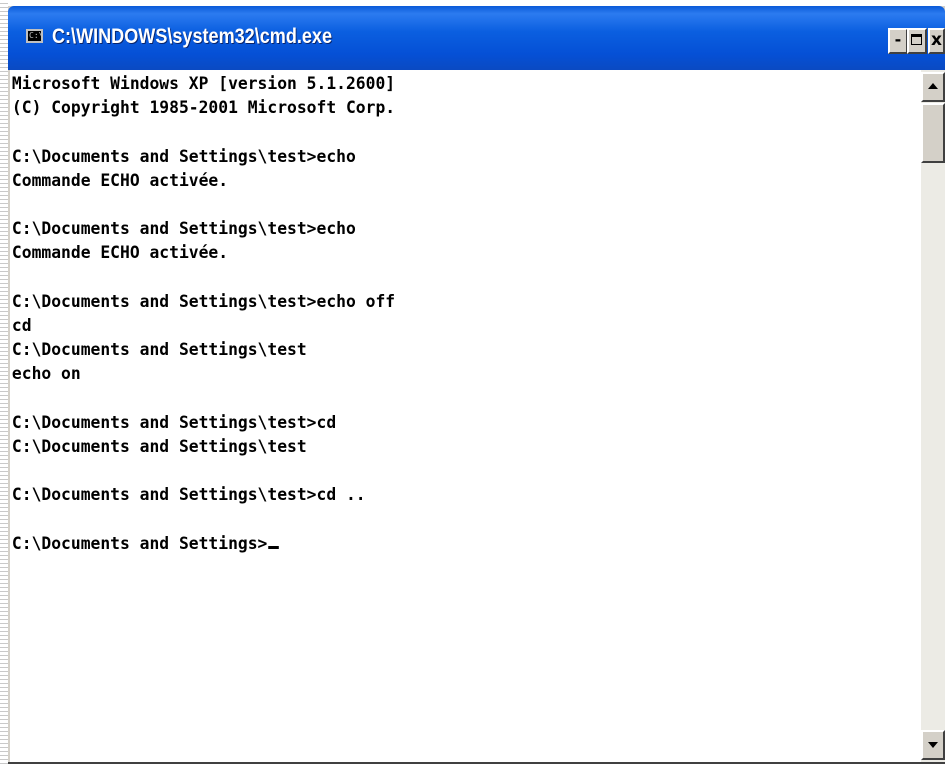 This screenshot has height=764, width=945. I want to click on scroll-down-button, so click(933, 745).